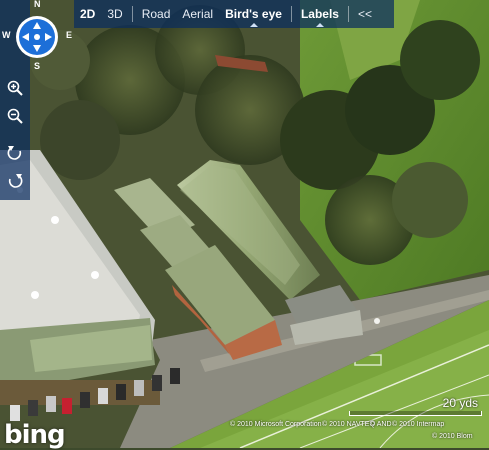 Image resolution: width=489 pixels, height=450 pixels. Describe the element at coordinates (319, 14) in the screenshot. I see `labels-label: Labels` at that location.